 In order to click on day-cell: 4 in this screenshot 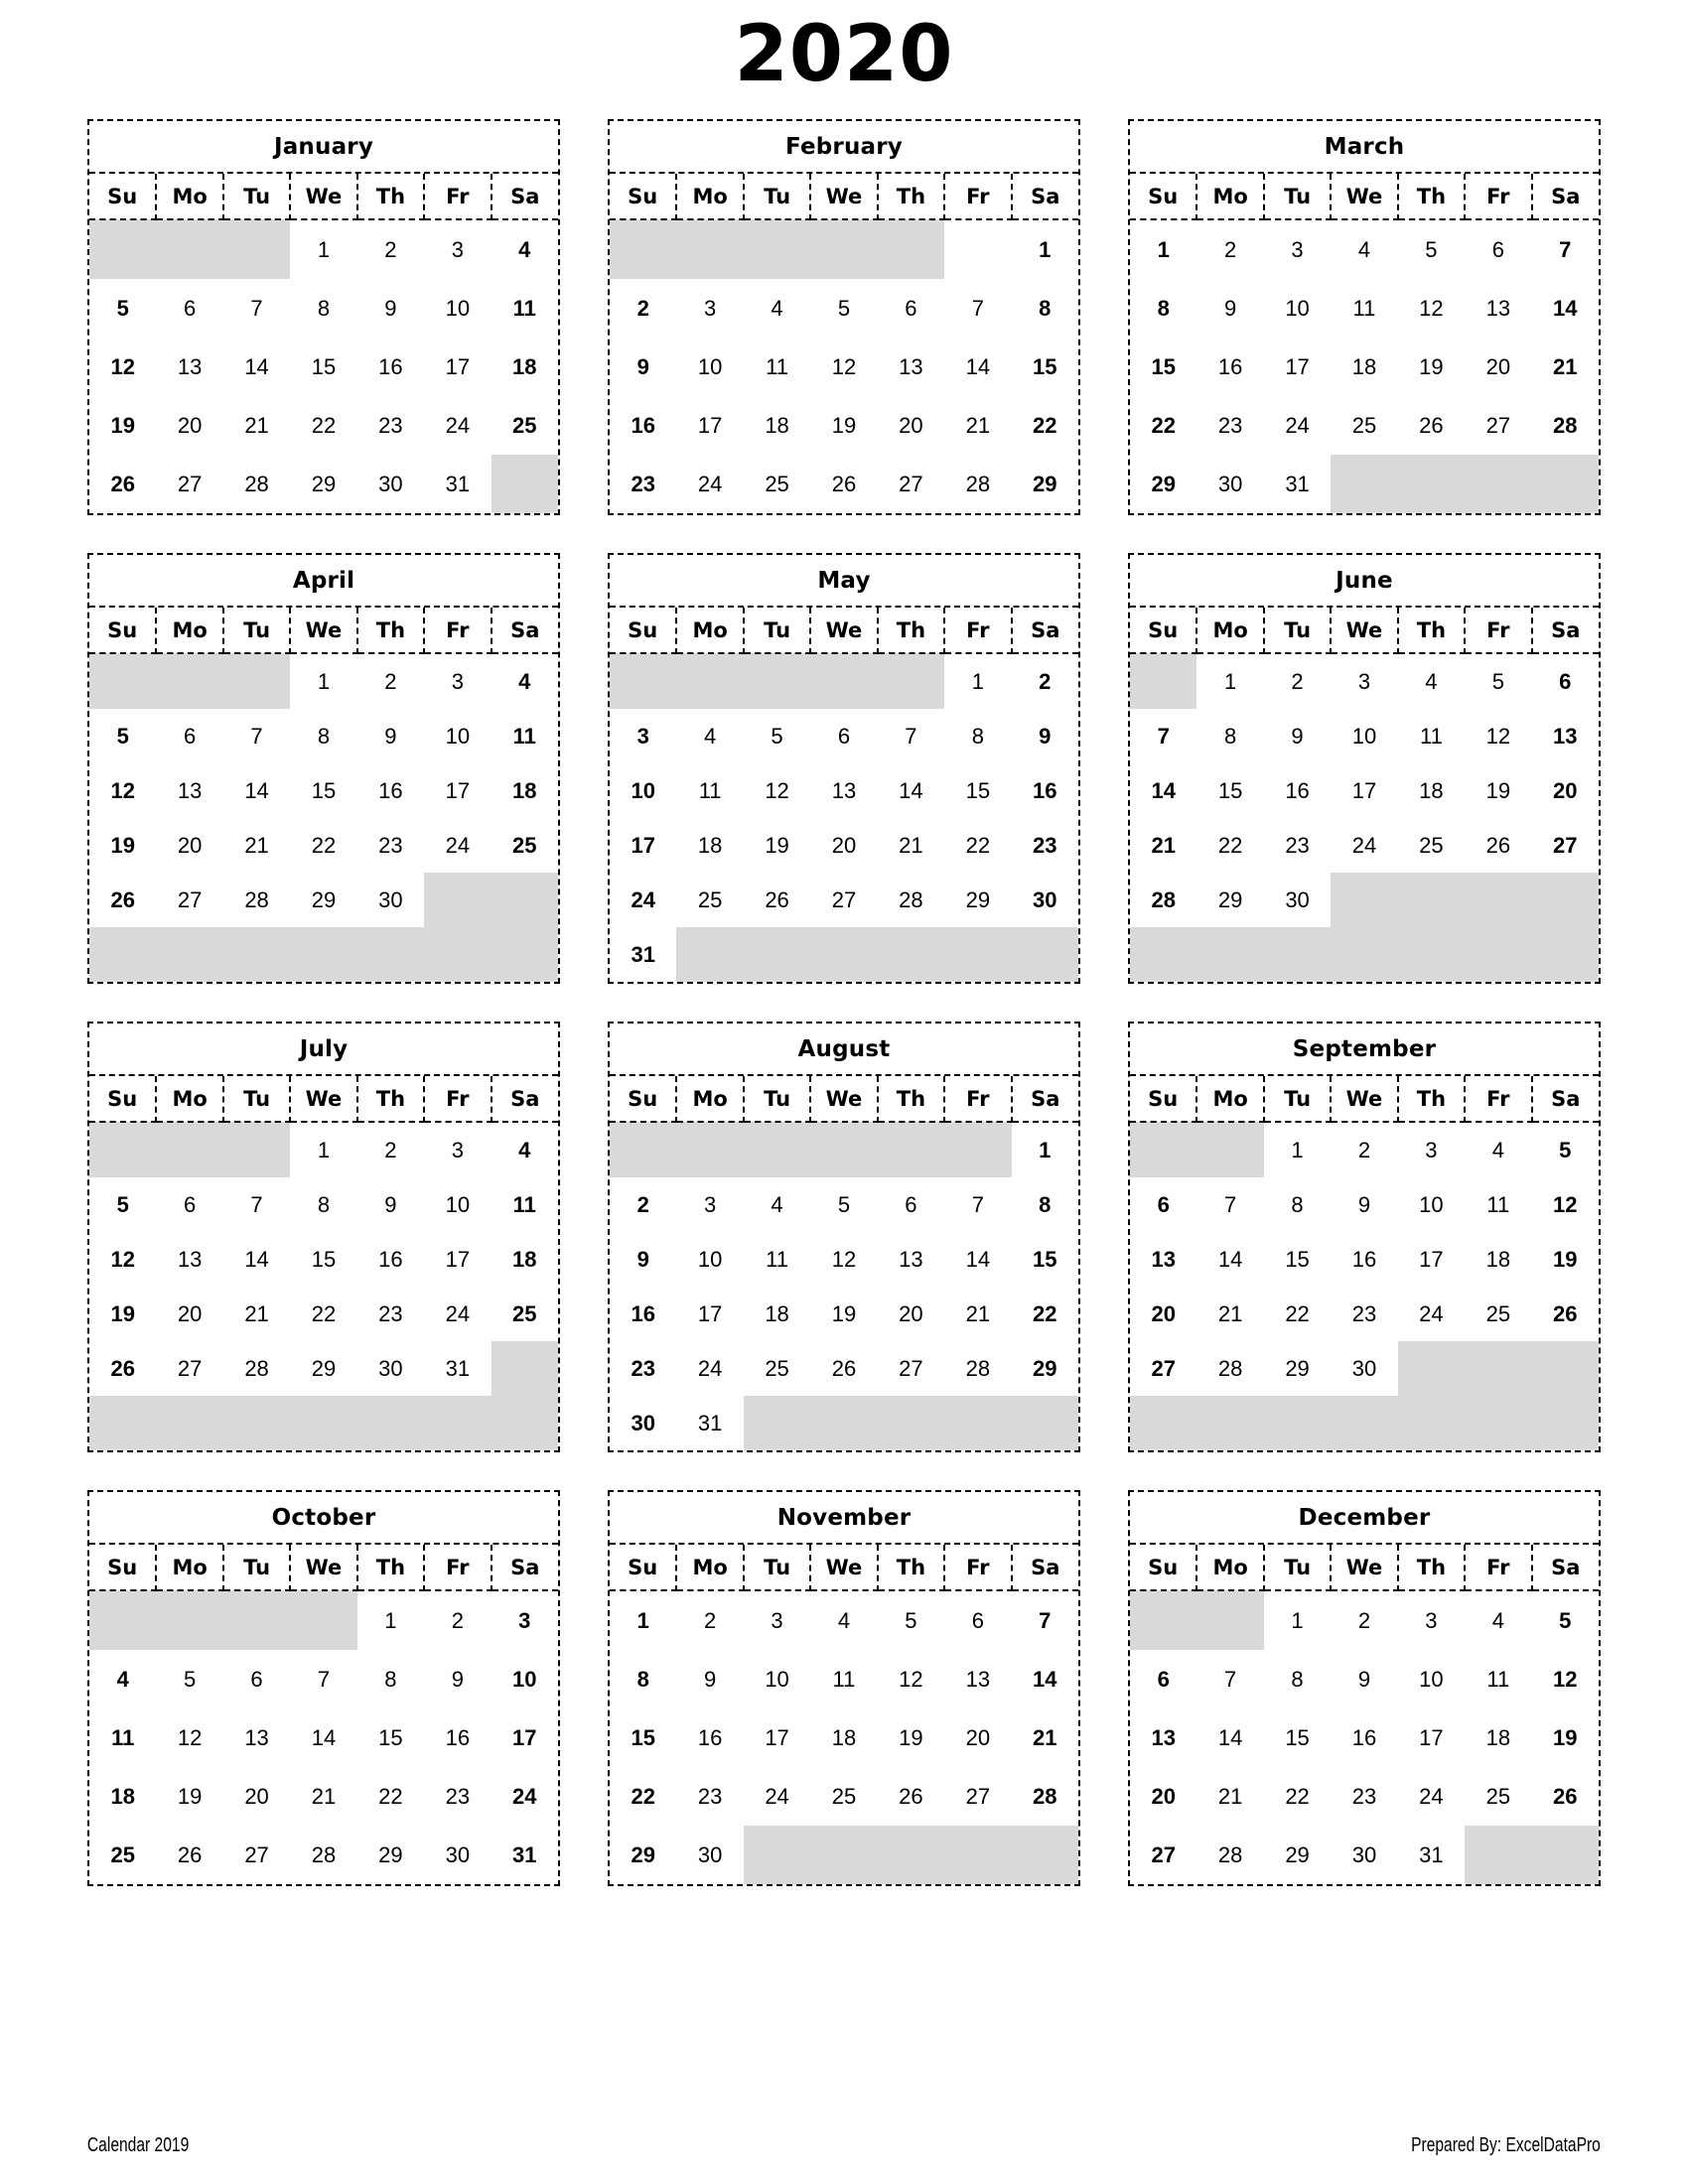, I will do `click(1498, 1149)`.